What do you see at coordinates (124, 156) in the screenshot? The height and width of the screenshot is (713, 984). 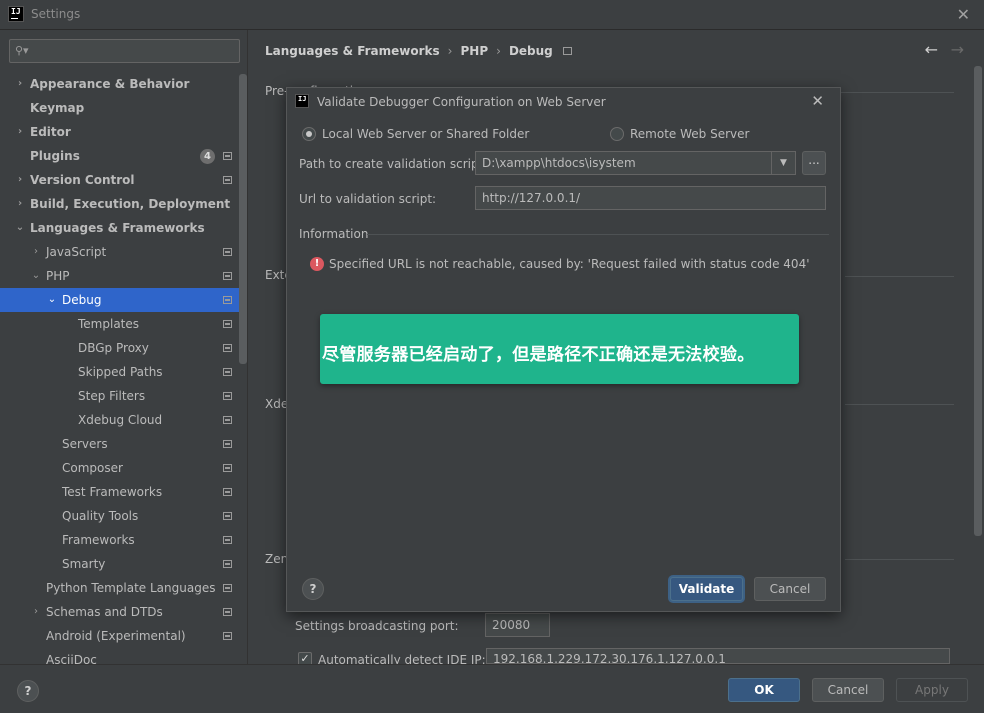 I see `sidebar-item-plugins: Plugins 4` at bounding box center [124, 156].